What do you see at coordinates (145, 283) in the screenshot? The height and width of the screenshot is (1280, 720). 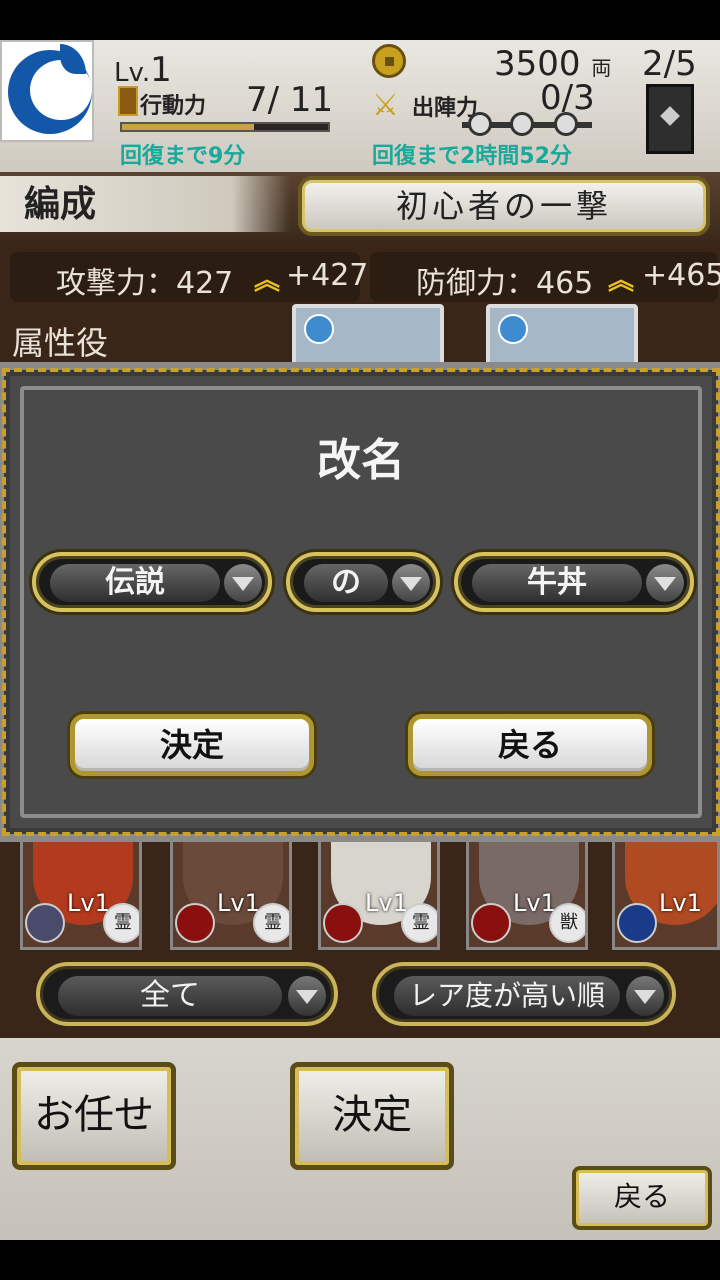 I see `attack-label: 攻撃力：427` at bounding box center [145, 283].